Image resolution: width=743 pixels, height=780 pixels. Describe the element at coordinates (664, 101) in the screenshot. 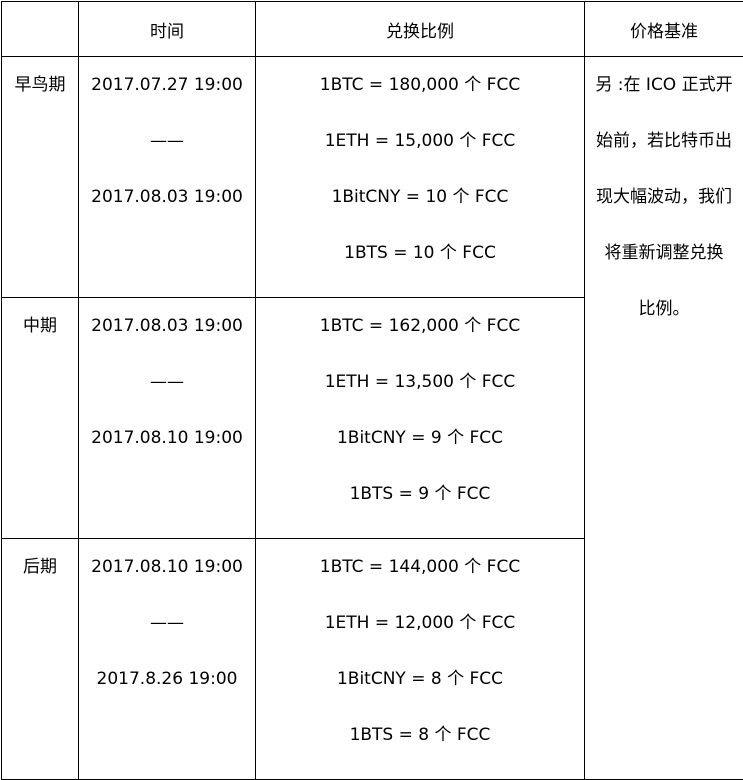

I see `note-line: 另 :在 ICO 正式开` at that location.